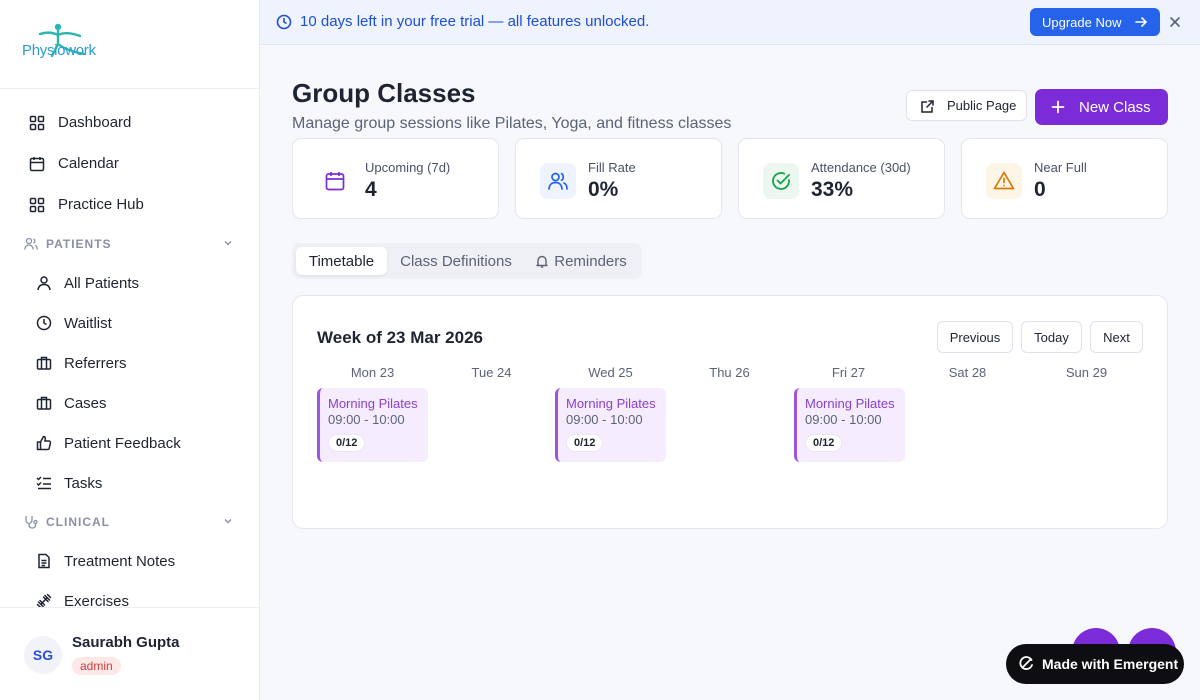 This screenshot has height=700, width=1200. What do you see at coordinates (129, 244) in the screenshot?
I see `sidebar-section-patients: PATIENTS` at bounding box center [129, 244].